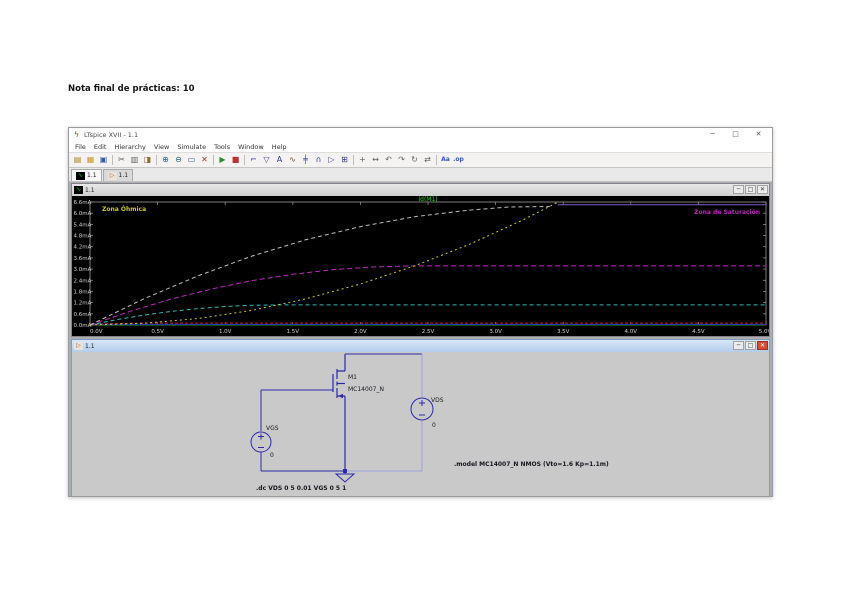  I want to click on toolbar-separator, so click(213, 160).